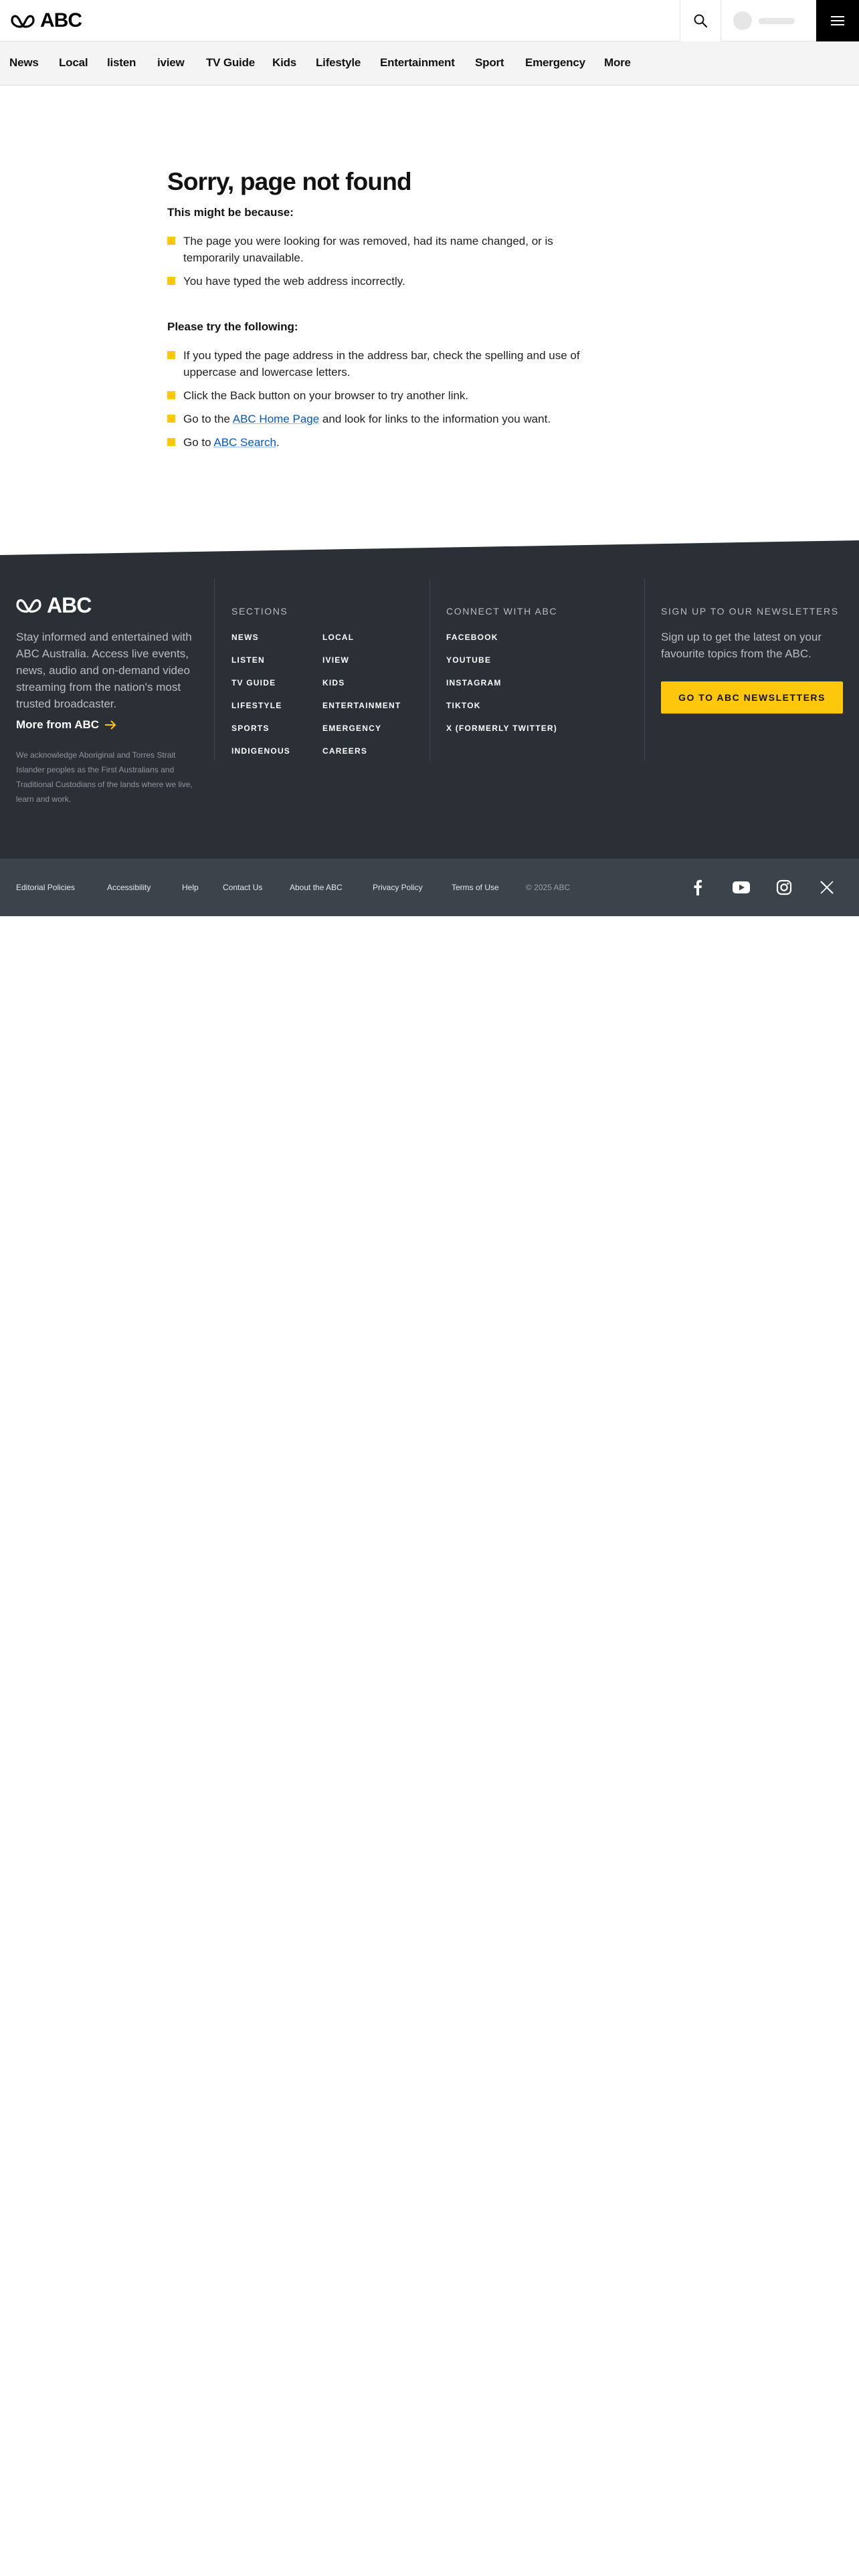  What do you see at coordinates (548, 888) in the screenshot?
I see `copyright: © 2025 ABC` at bounding box center [548, 888].